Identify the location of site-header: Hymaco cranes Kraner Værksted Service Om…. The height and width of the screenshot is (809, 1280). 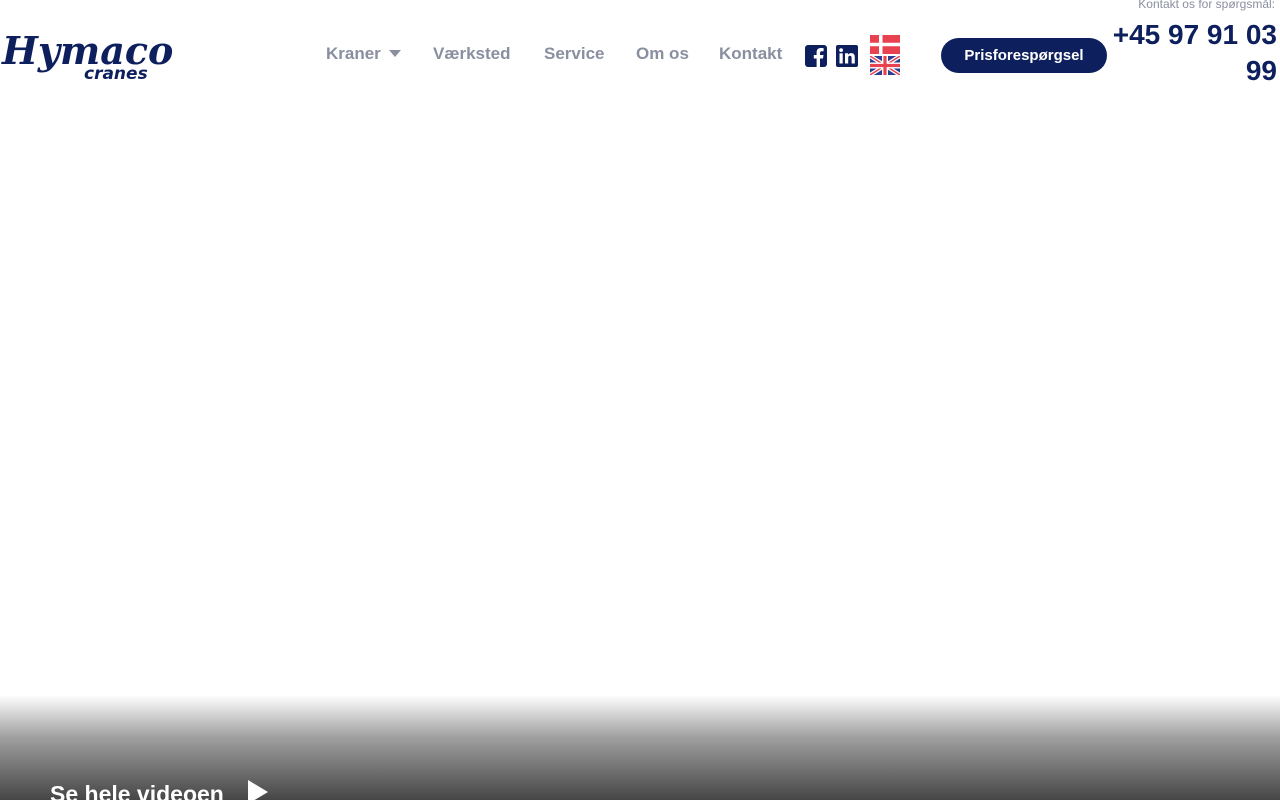
(640, 50).